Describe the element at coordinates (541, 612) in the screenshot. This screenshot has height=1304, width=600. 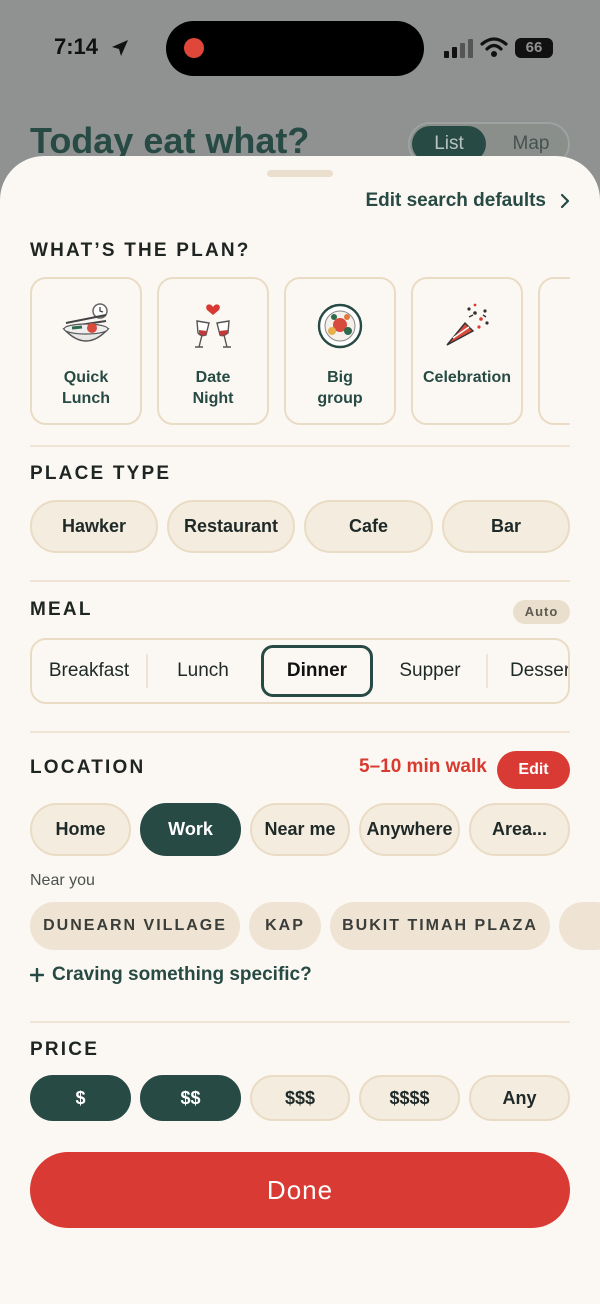
I see `meal-auto-badge: Auto` at that location.